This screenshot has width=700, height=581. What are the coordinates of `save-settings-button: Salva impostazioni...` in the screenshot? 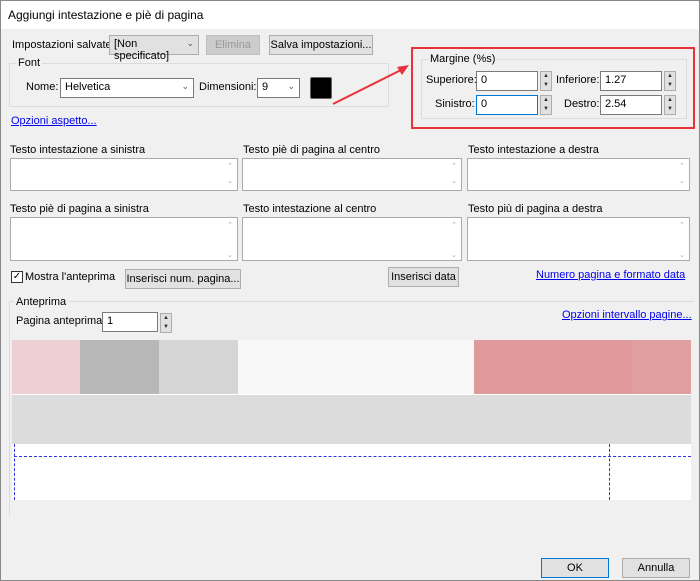 It's located at (321, 45).